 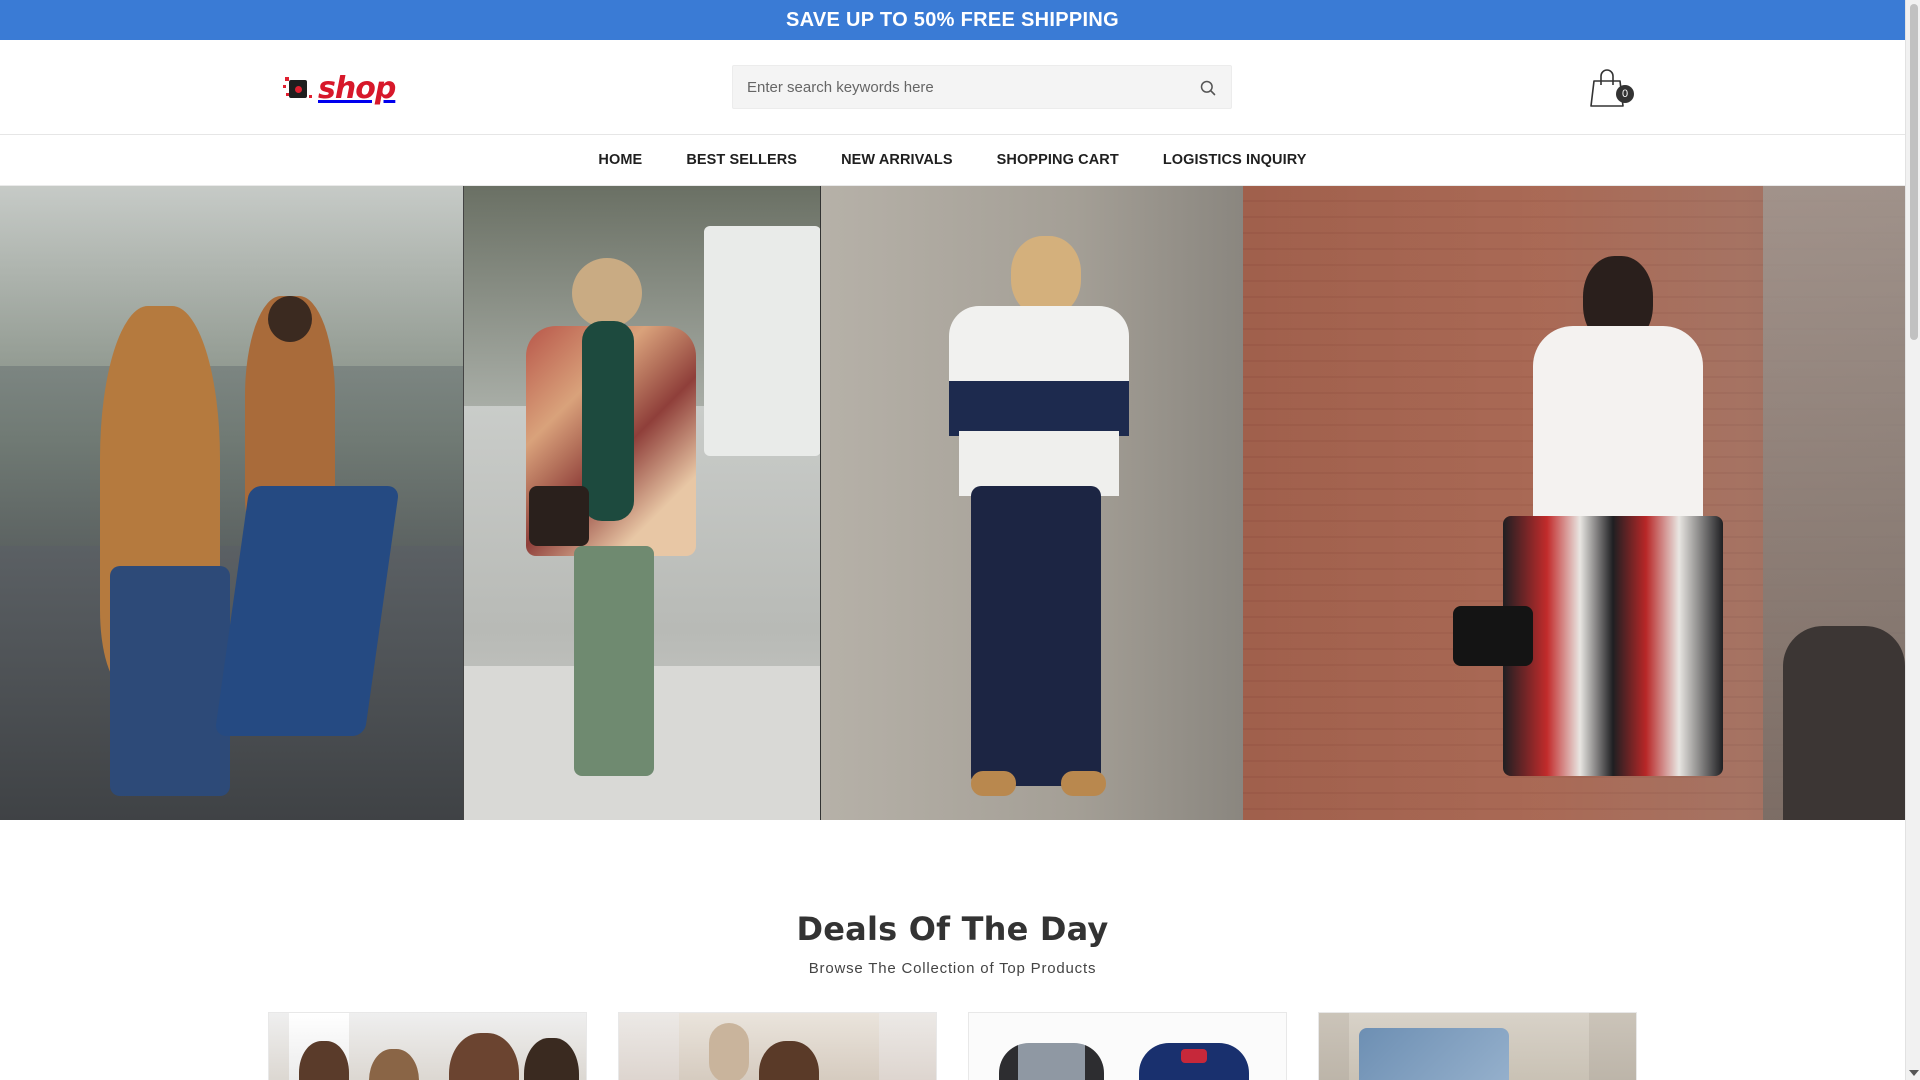 I want to click on search-icon, so click(x=1208, y=88).